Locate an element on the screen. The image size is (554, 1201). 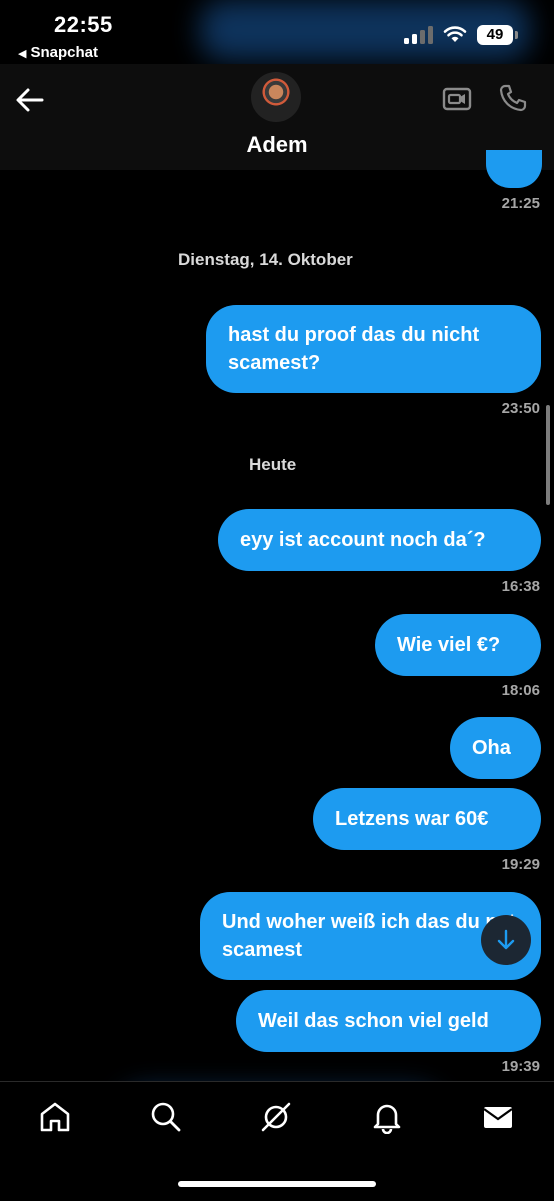
home-indicator is located at coordinates (277, 1184).